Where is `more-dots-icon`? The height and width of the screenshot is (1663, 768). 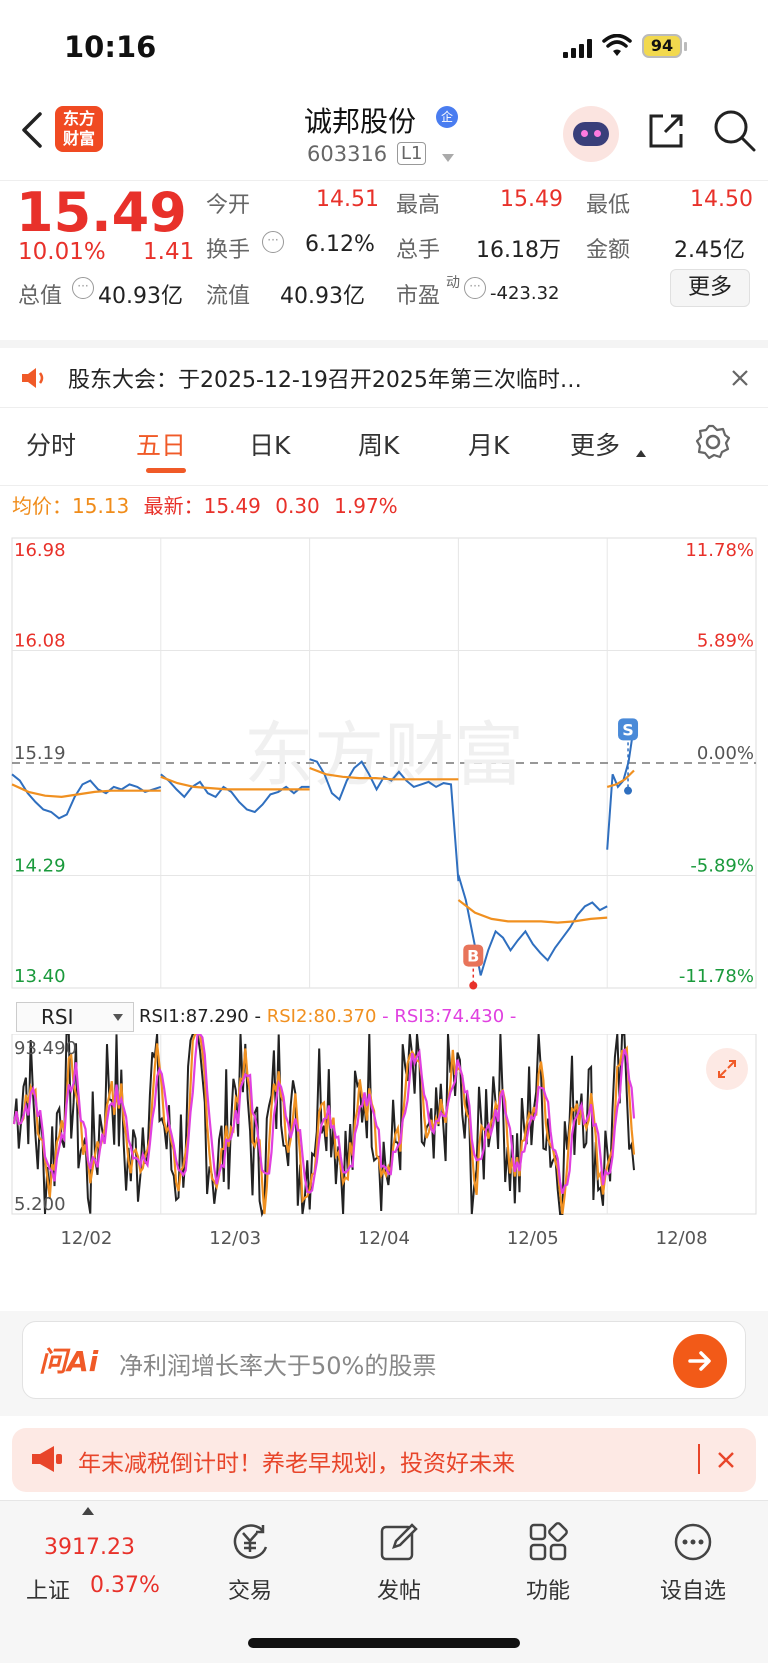
more-dots-icon is located at coordinates (693, 1542).